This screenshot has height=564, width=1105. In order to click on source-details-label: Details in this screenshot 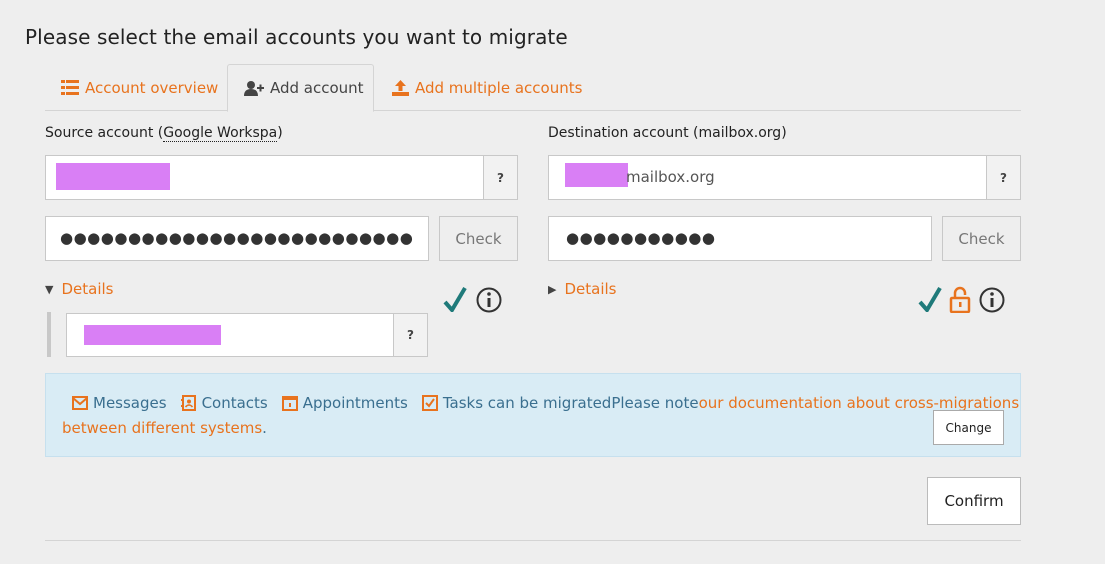, I will do `click(87, 289)`.